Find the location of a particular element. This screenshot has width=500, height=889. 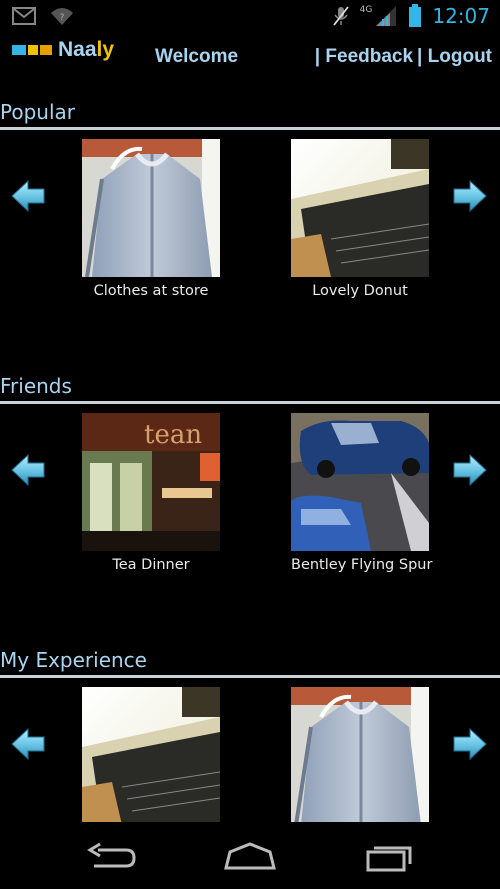

network-type: 4G is located at coordinates (366, 10).